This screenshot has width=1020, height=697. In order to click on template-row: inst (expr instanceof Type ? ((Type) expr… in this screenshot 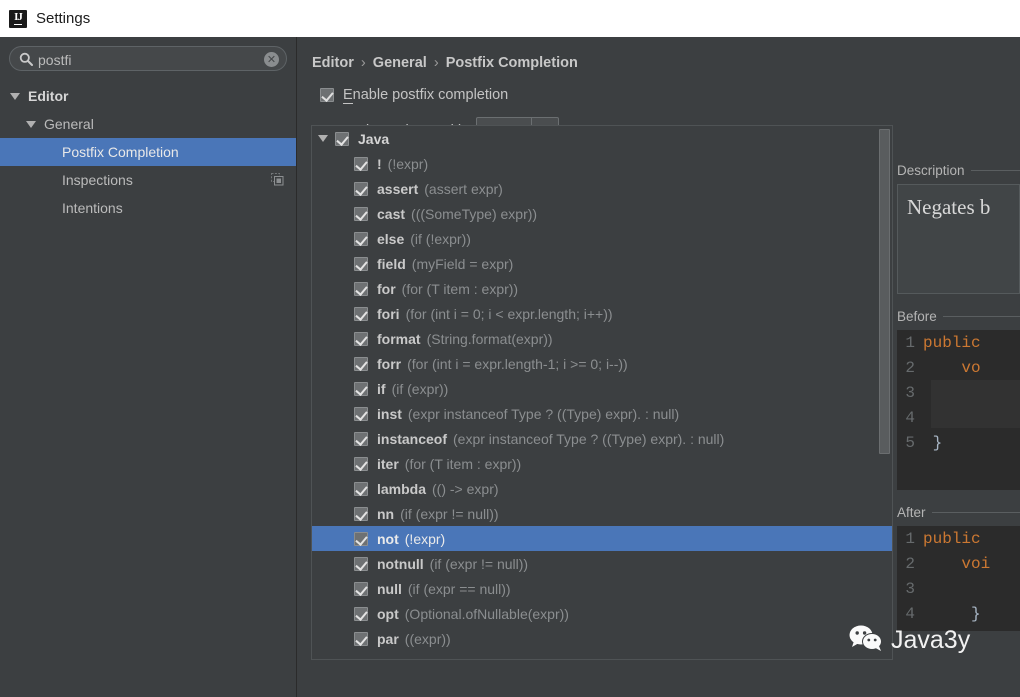, I will do `click(602, 413)`.